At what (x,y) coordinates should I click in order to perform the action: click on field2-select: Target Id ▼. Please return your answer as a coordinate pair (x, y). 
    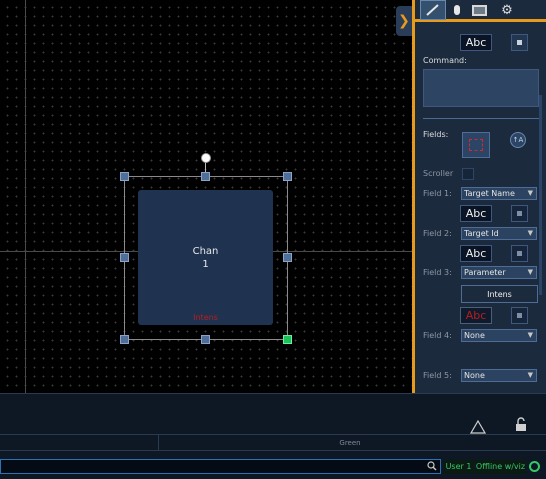
    Looking at the image, I should click on (499, 233).